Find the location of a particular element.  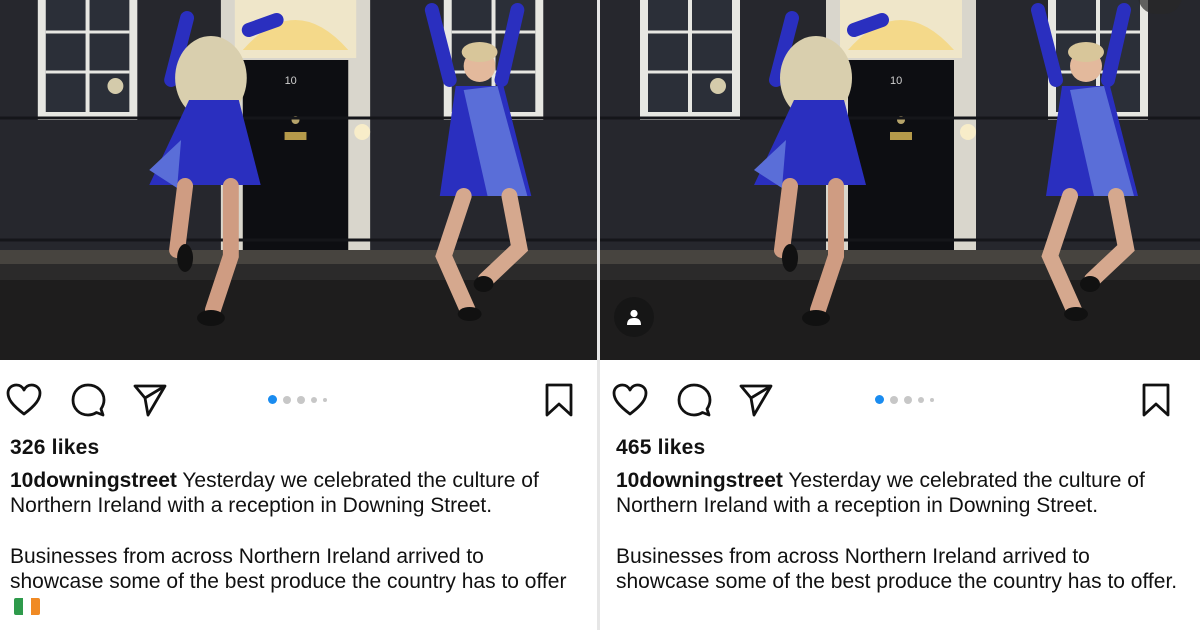

person-tag-icon is located at coordinates (634, 317).